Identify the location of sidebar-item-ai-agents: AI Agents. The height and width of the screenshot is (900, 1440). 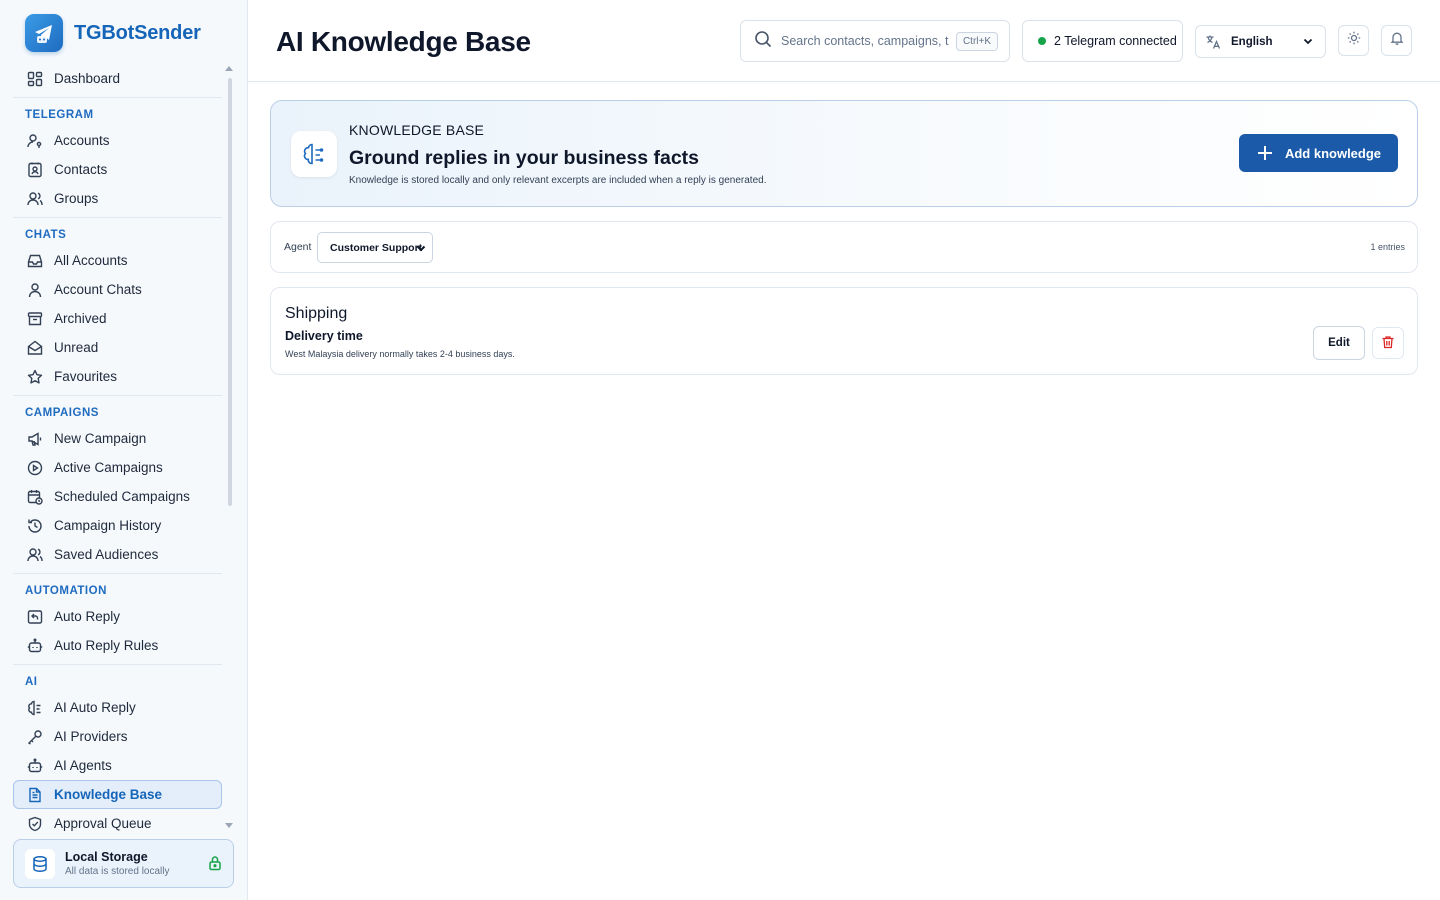
(117, 765).